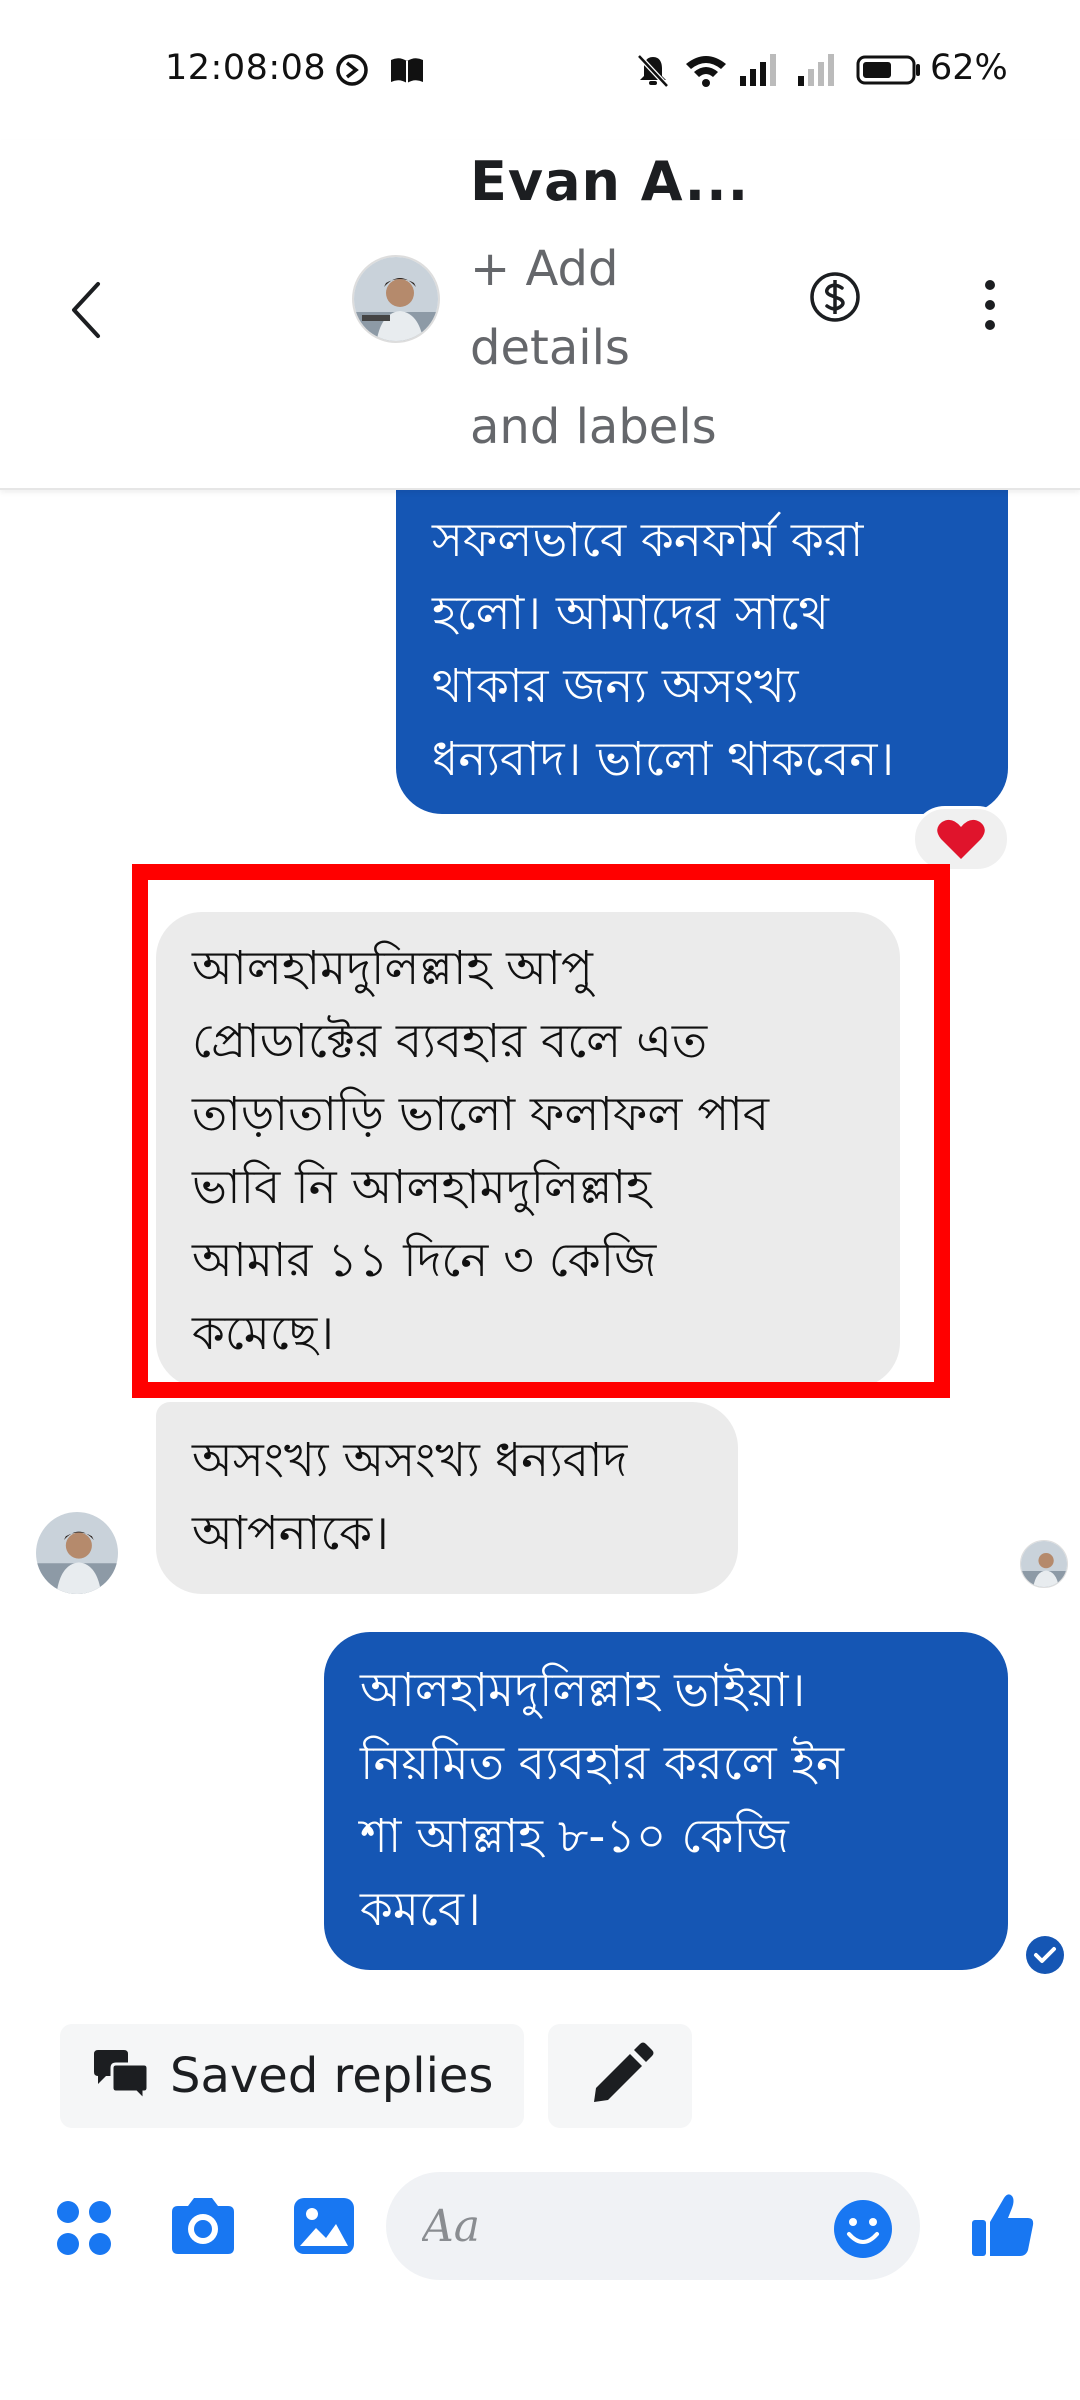 This screenshot has height=2400, width=1080. I want to click on heart-icon, so click(961, 839).